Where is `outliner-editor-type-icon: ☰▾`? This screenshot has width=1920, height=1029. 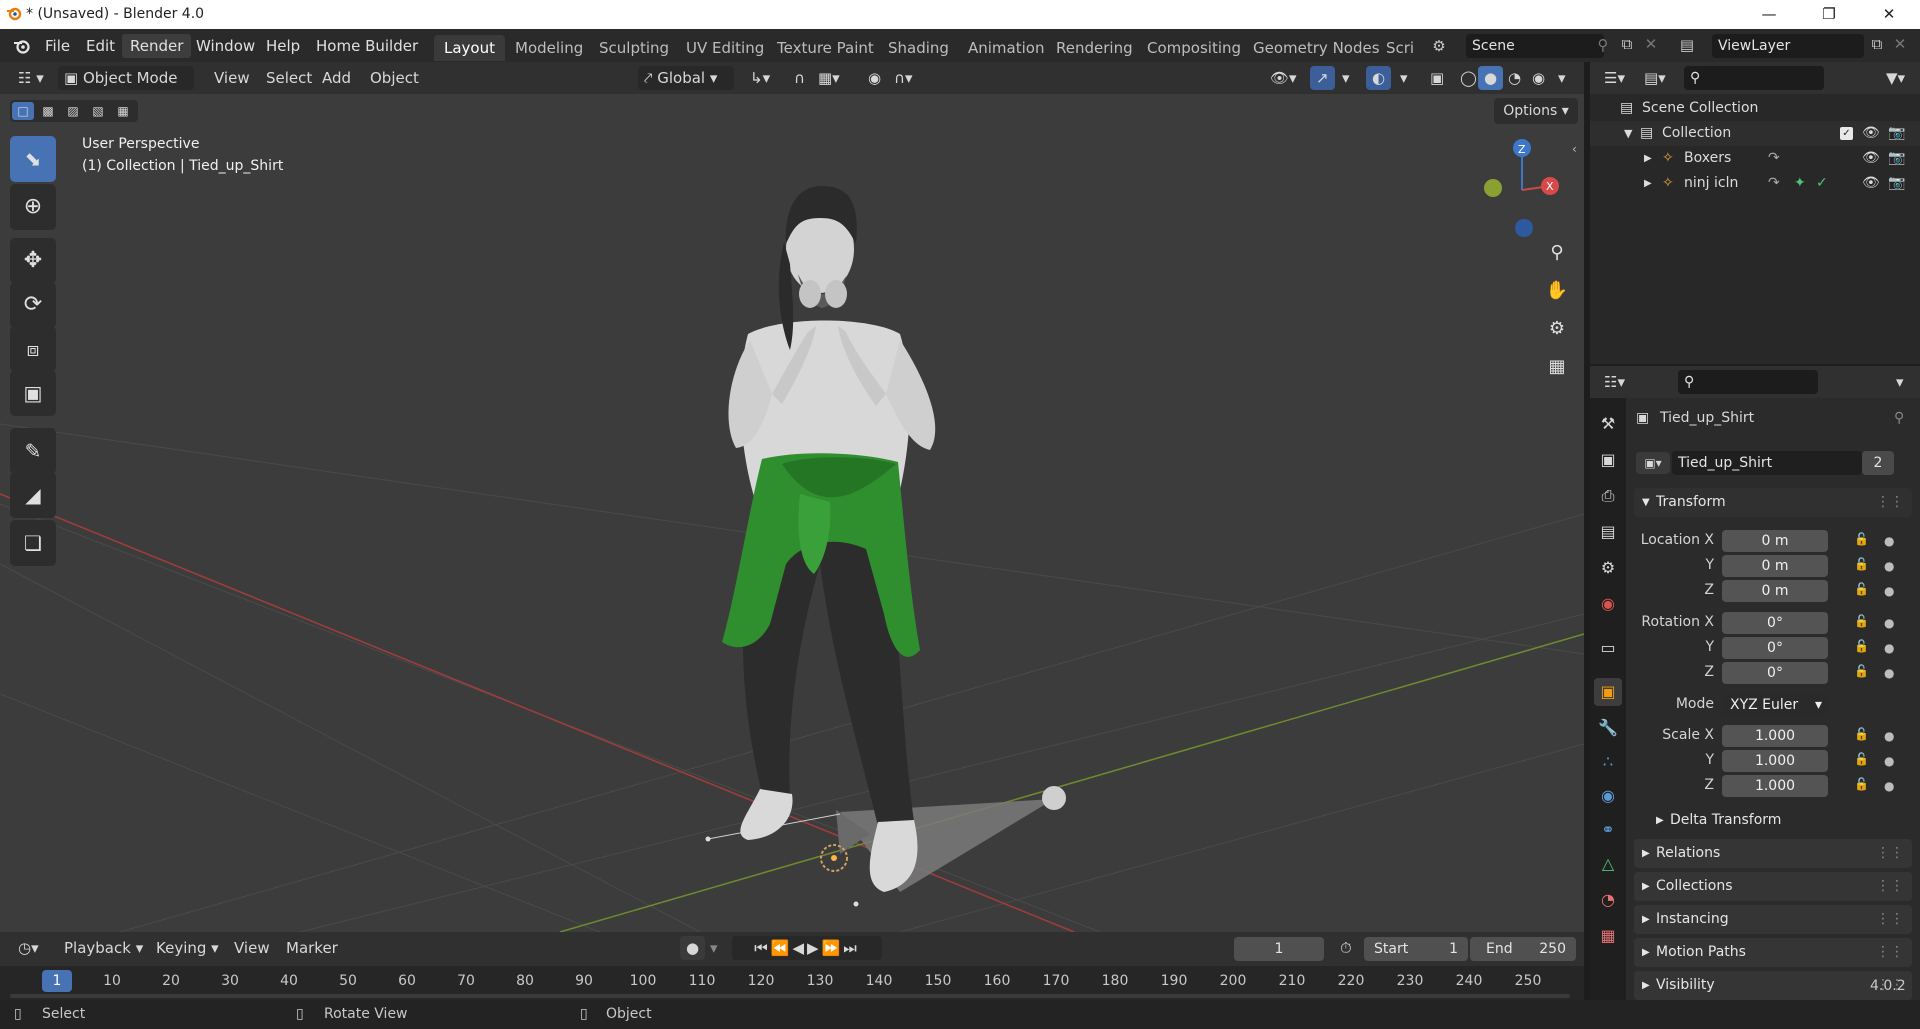
outliner-editor-type-icon: ☰▾ is located at coordinates (1614, 78).